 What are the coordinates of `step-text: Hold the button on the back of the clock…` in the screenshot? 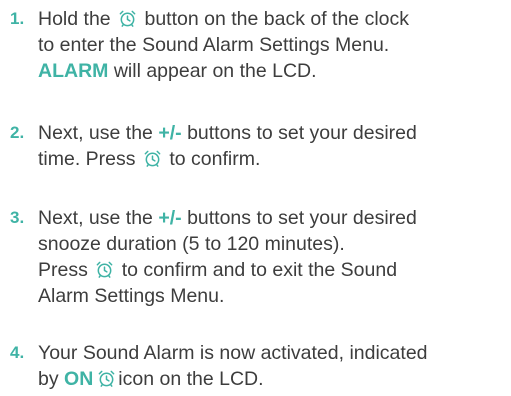 It's located at (223, 45).